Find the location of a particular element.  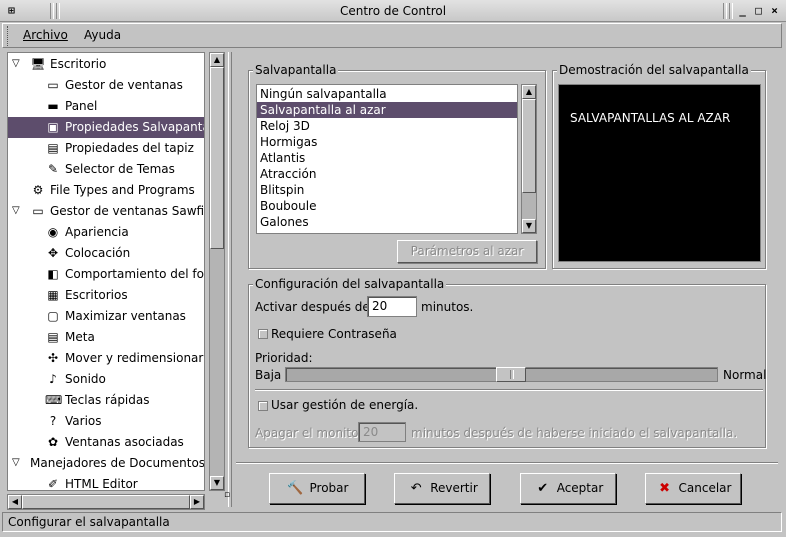

sidebar-vertical-scrollbar: ▲ ▼ is located at coordinates (217, 271).